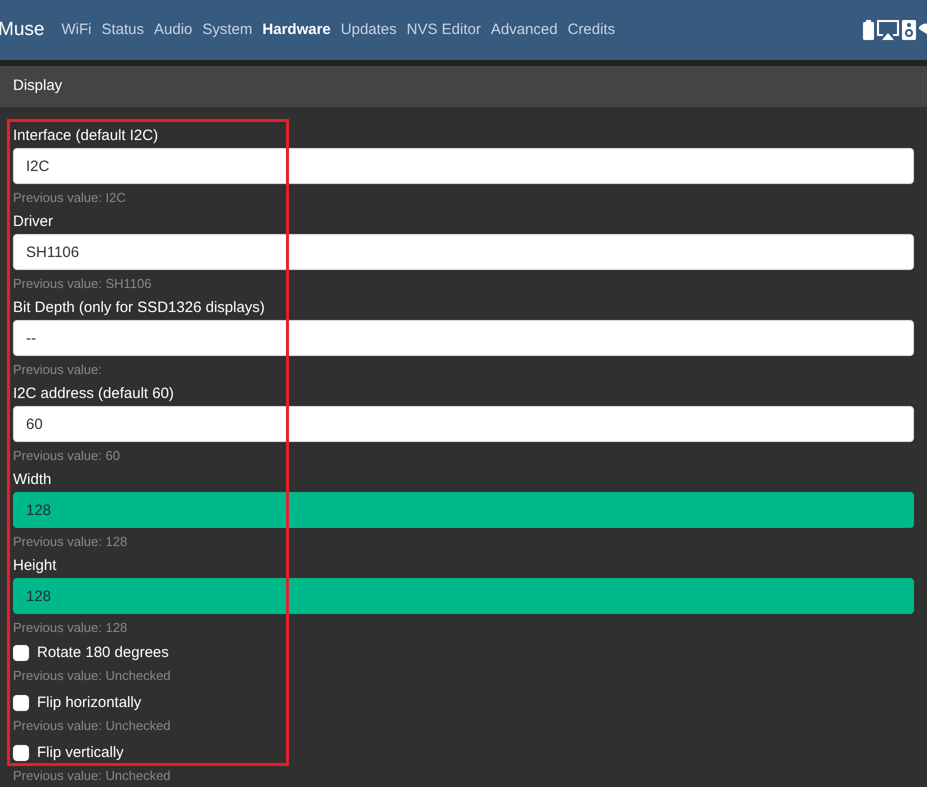 Image resolution: width=927 pixels, height=787 pixels. Describe the element at coordinates (463, 252) in the screenshot. I see `input-field: SH1106` at that location.